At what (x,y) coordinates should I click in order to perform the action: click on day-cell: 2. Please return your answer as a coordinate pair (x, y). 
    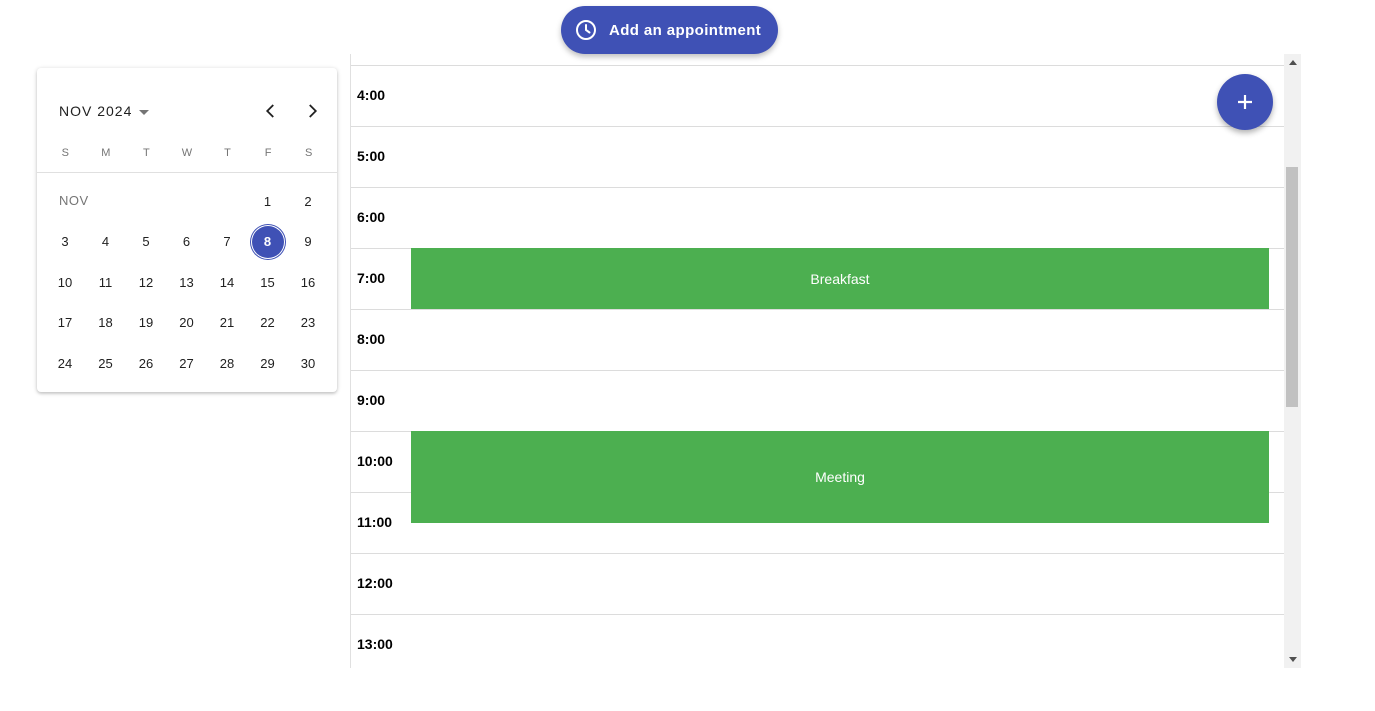
    Looking at the image, I should click on (308, 201).